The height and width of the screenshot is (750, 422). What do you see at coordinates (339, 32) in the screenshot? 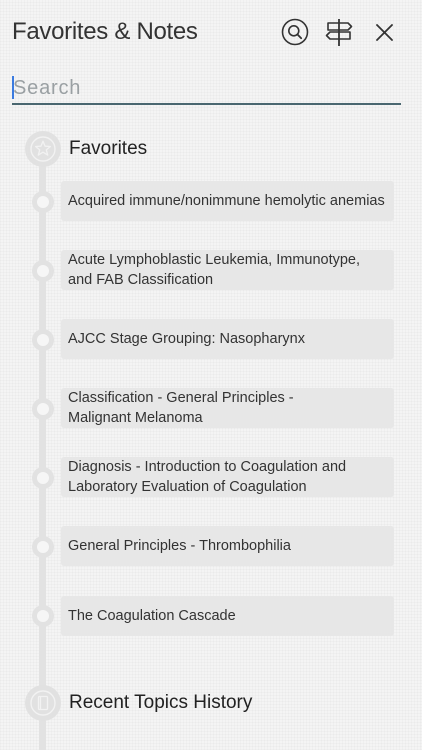
I see `signpost-icon` at bounding box center [339, 32].